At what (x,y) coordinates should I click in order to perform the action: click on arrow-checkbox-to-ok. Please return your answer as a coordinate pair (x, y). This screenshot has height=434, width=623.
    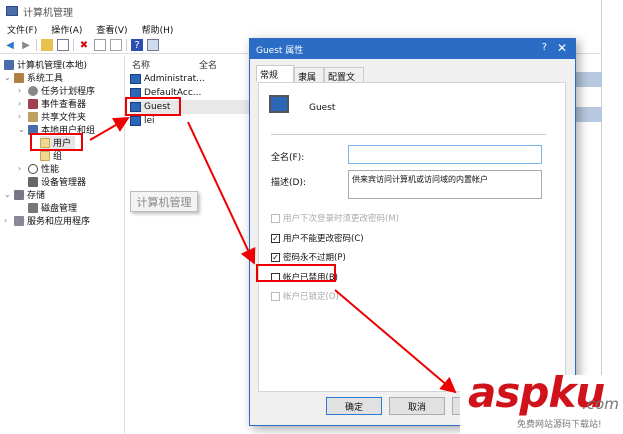
    Looking at the image, I should click on (395, 341).